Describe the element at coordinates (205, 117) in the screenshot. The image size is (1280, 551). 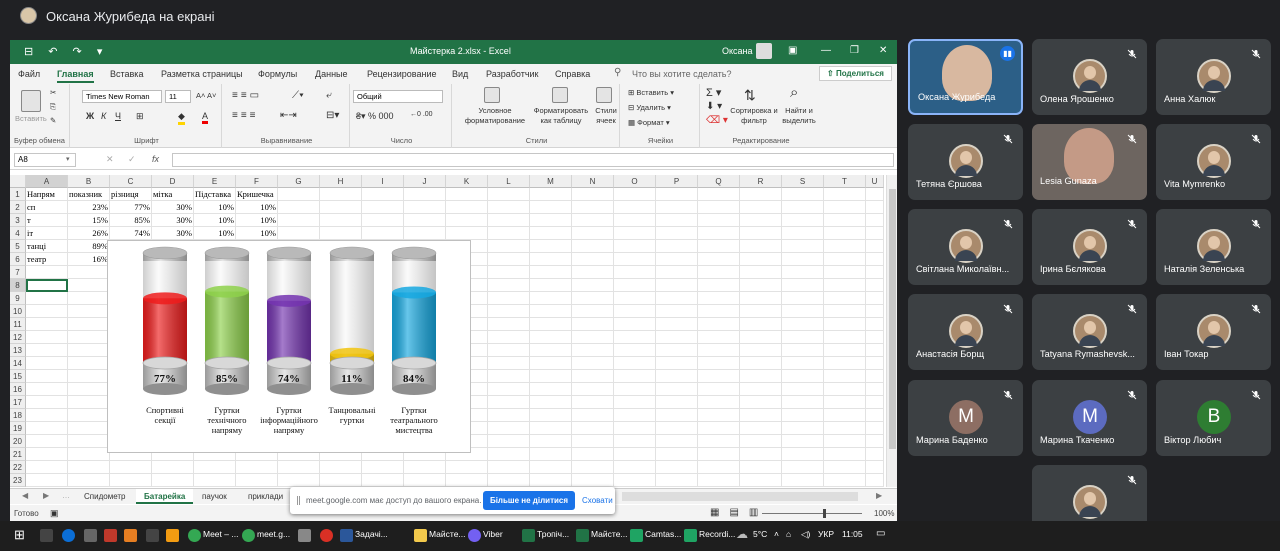
I see `font-color-icon: A` at that location.